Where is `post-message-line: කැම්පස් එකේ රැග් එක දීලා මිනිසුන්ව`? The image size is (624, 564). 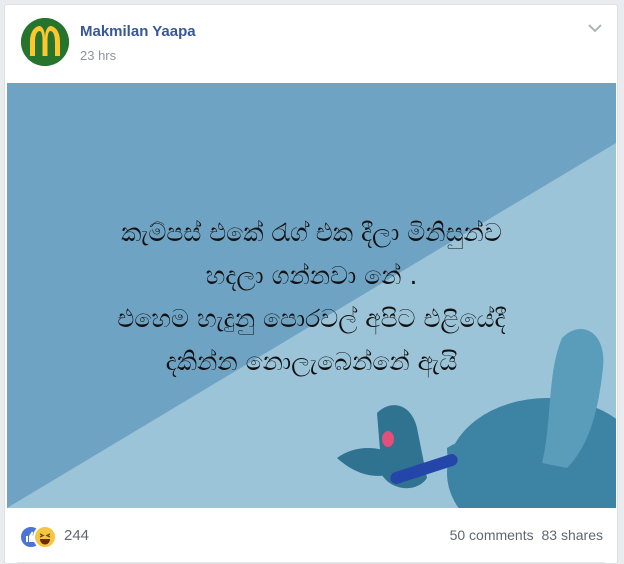 post-message-line: කැම්පස් එකේ රැග් එක දීලා මිනිසුන්ව is located at coordinates (311, 232).